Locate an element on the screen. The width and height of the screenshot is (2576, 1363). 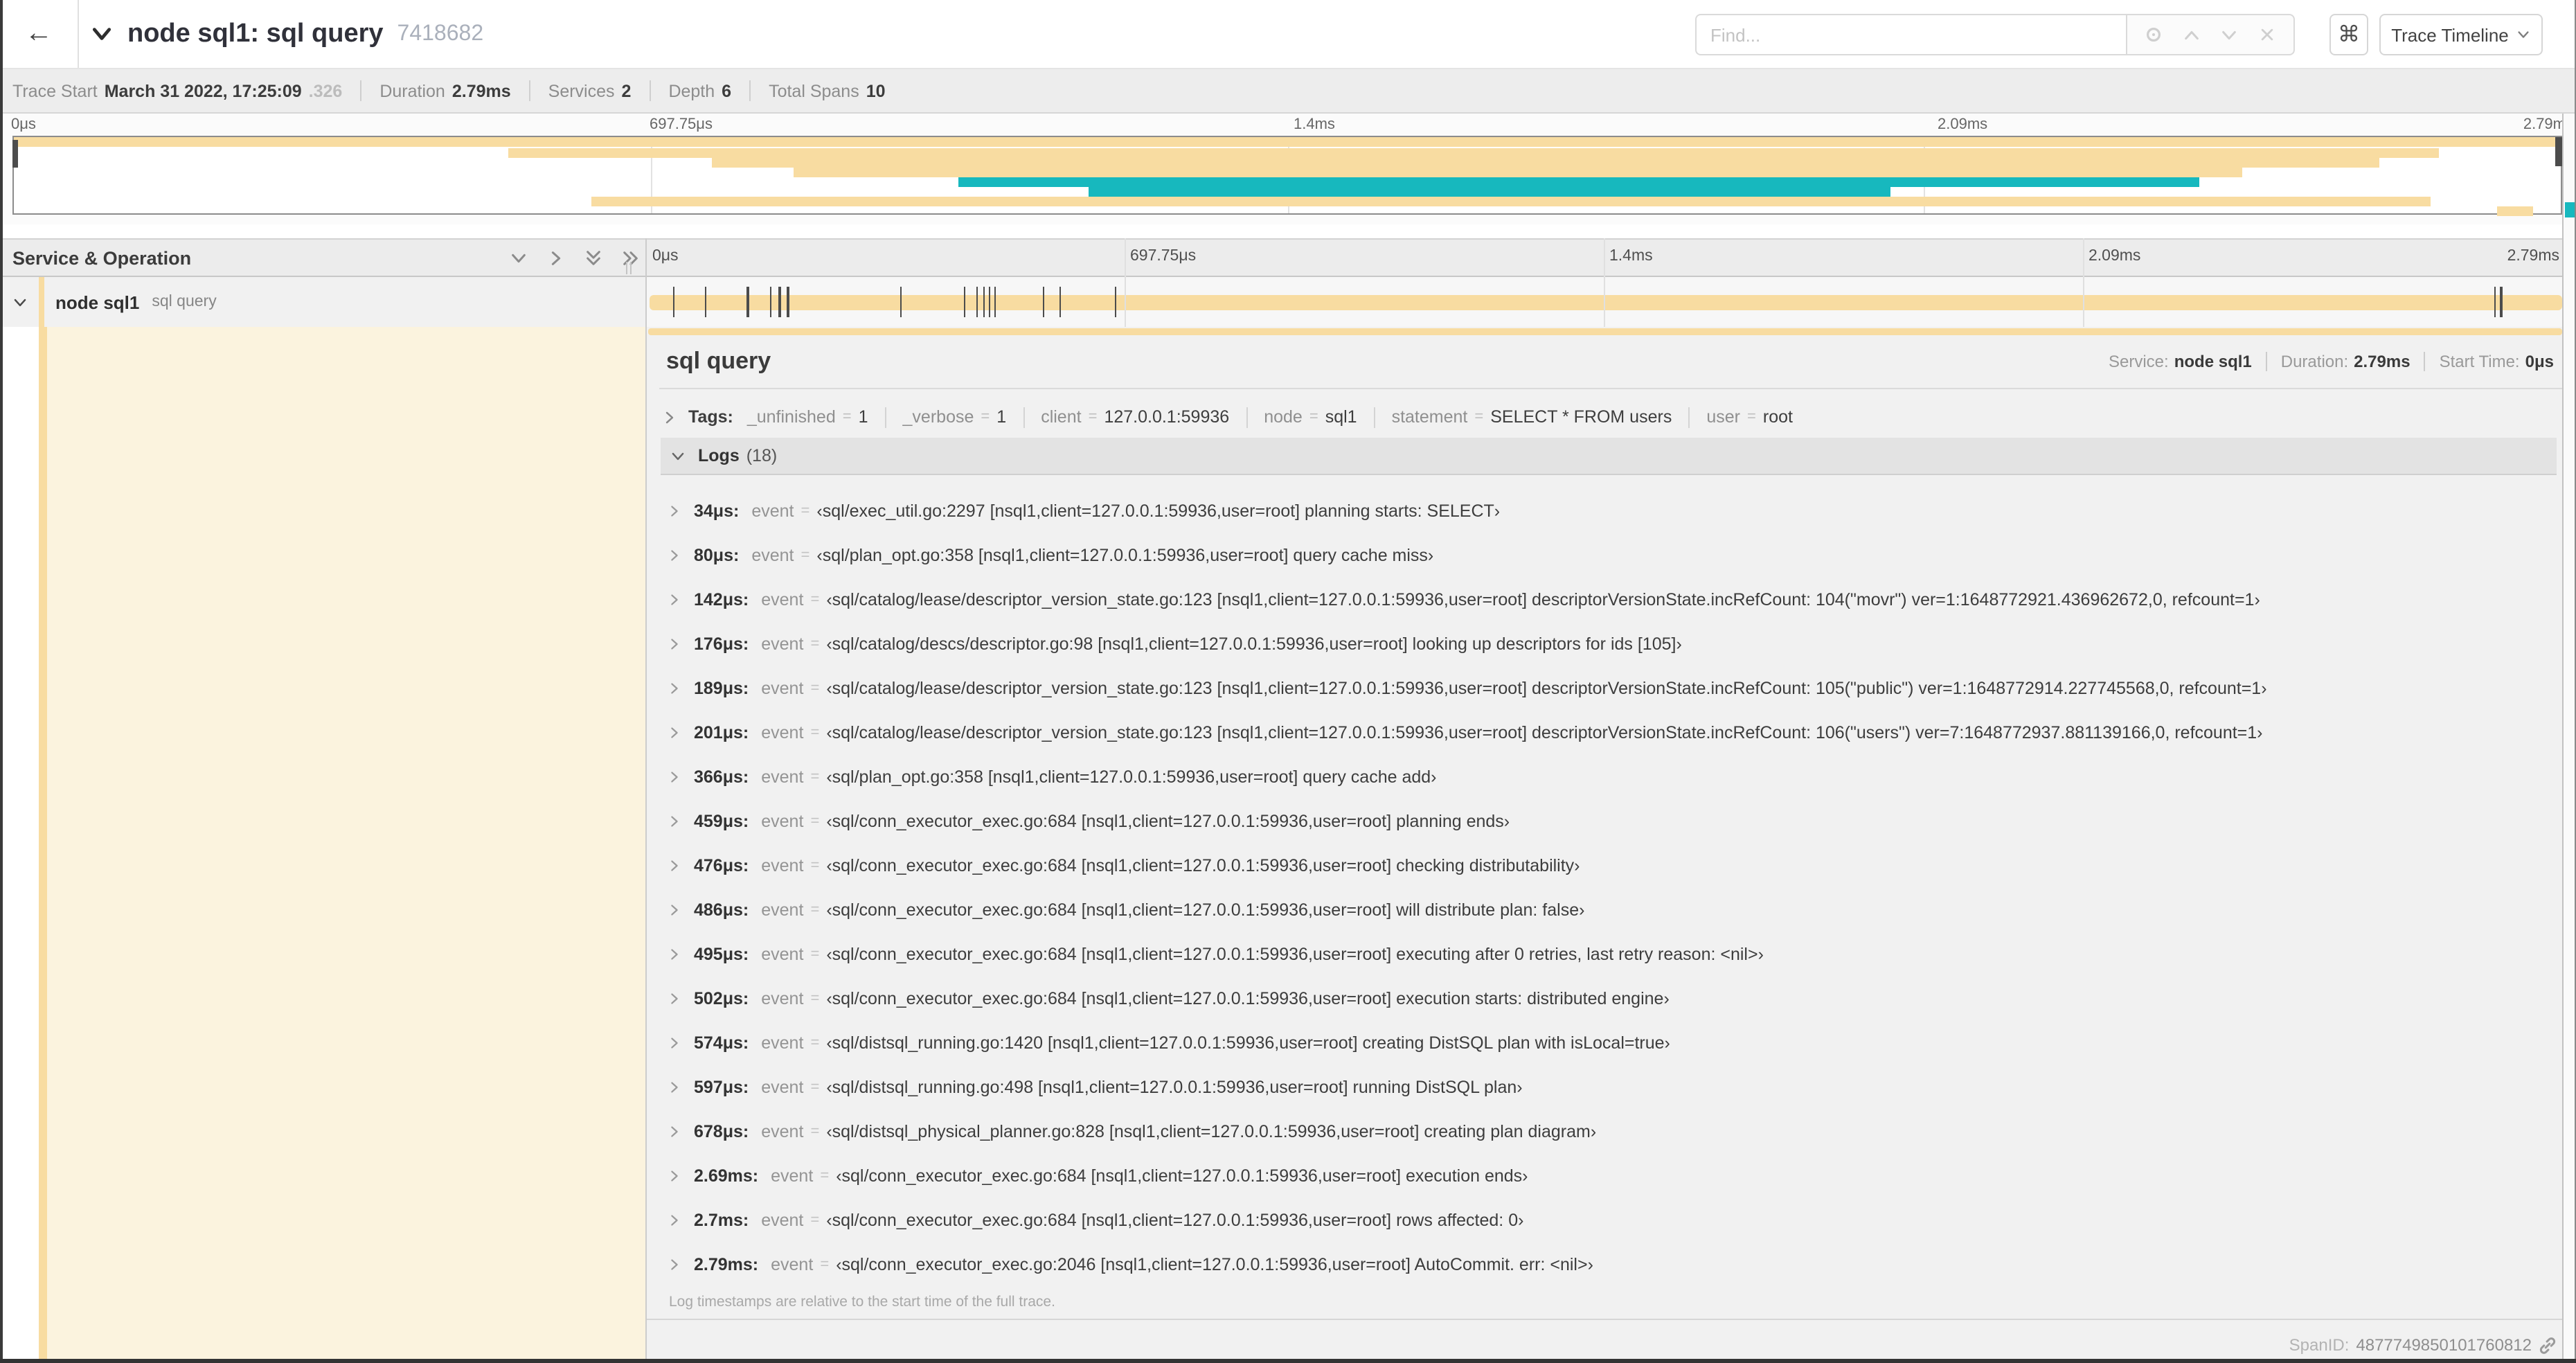
tag-key: user is located at coordinates (1723, 417).